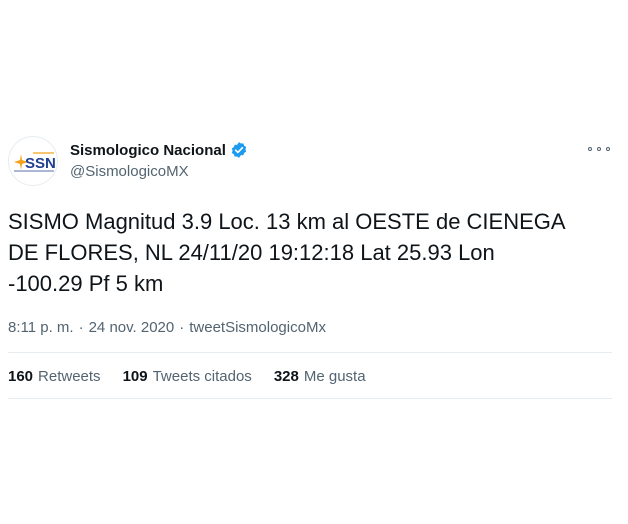 The image size is (628, 524). I want to click on more-options-icon, so click(599, 149).